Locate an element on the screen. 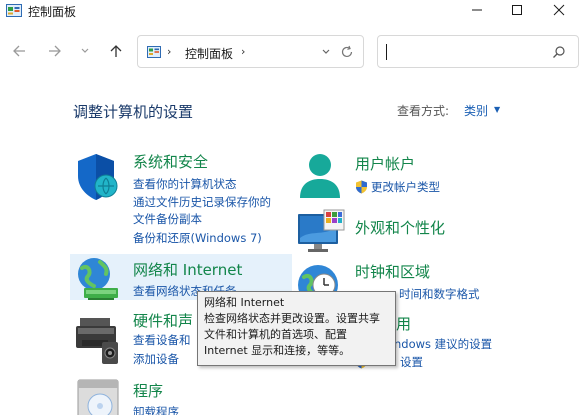 The height and width of the screenshot is (415, 587). maximize-icon is located at coordinates (517, 10).